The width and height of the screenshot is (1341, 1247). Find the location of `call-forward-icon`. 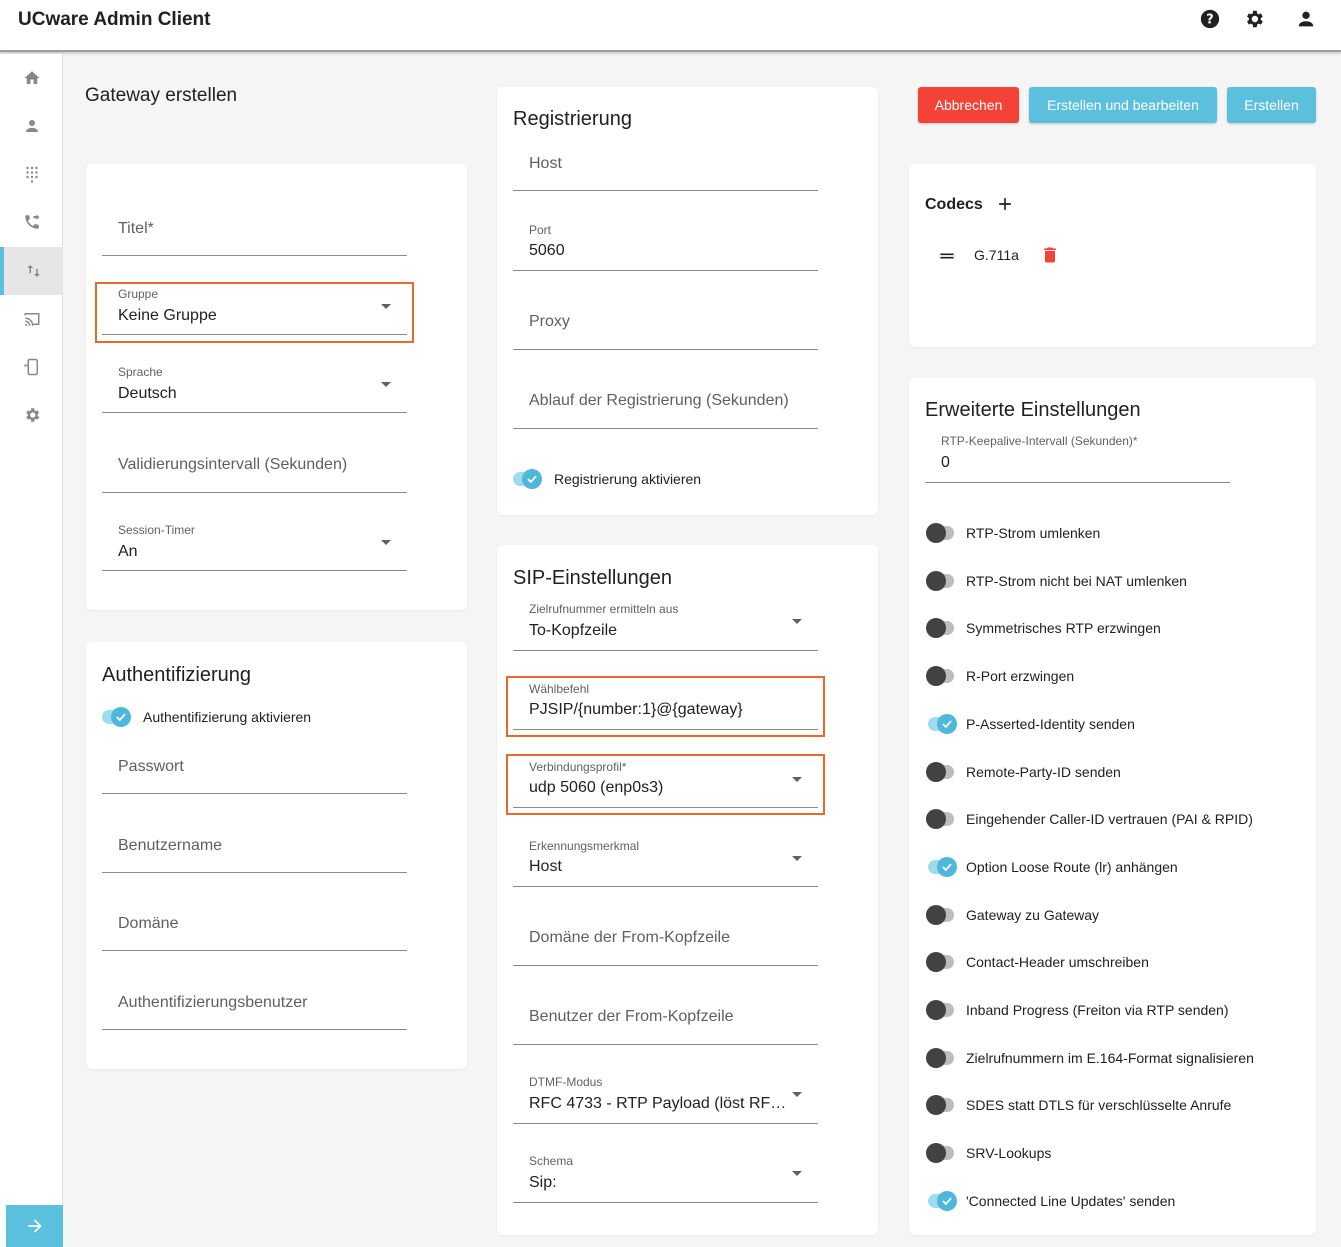

call-forward-icon is located at coordinates (31, 221).